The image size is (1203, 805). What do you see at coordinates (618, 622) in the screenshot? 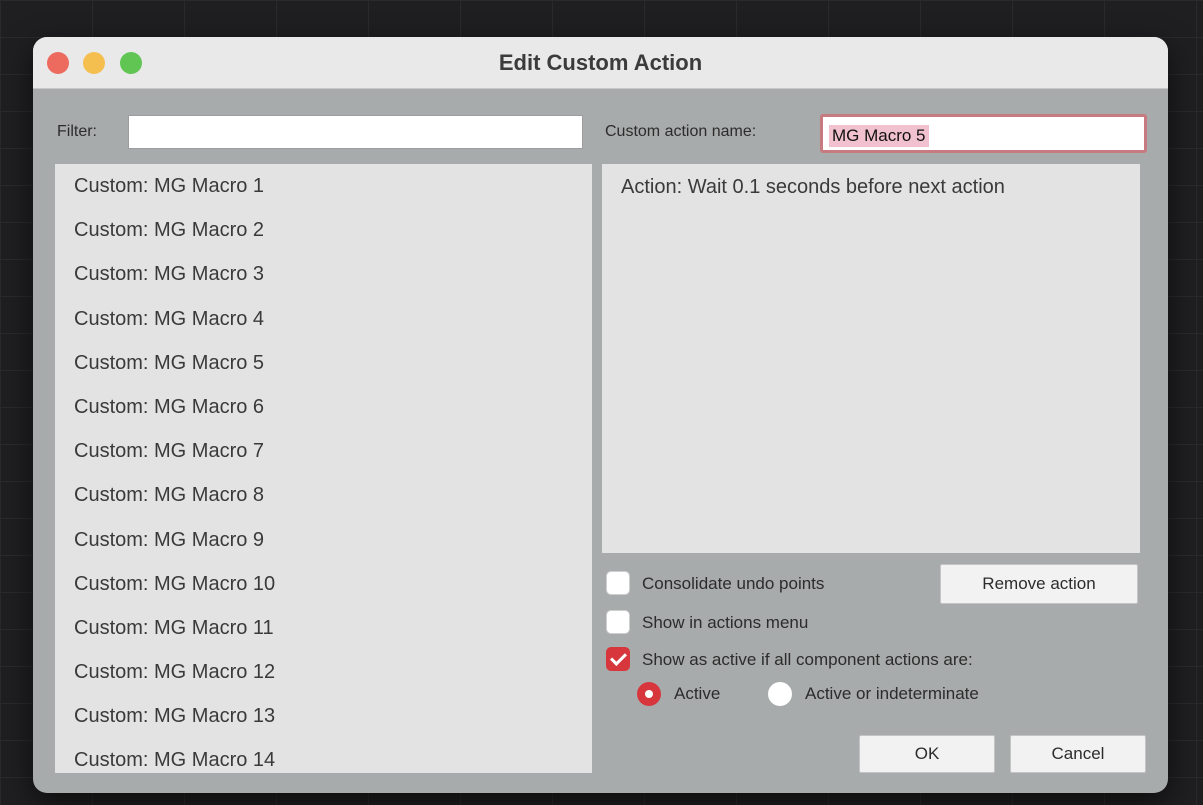
I see `show-in-actions-menu-checkbox` at bounding box center [618, 622].